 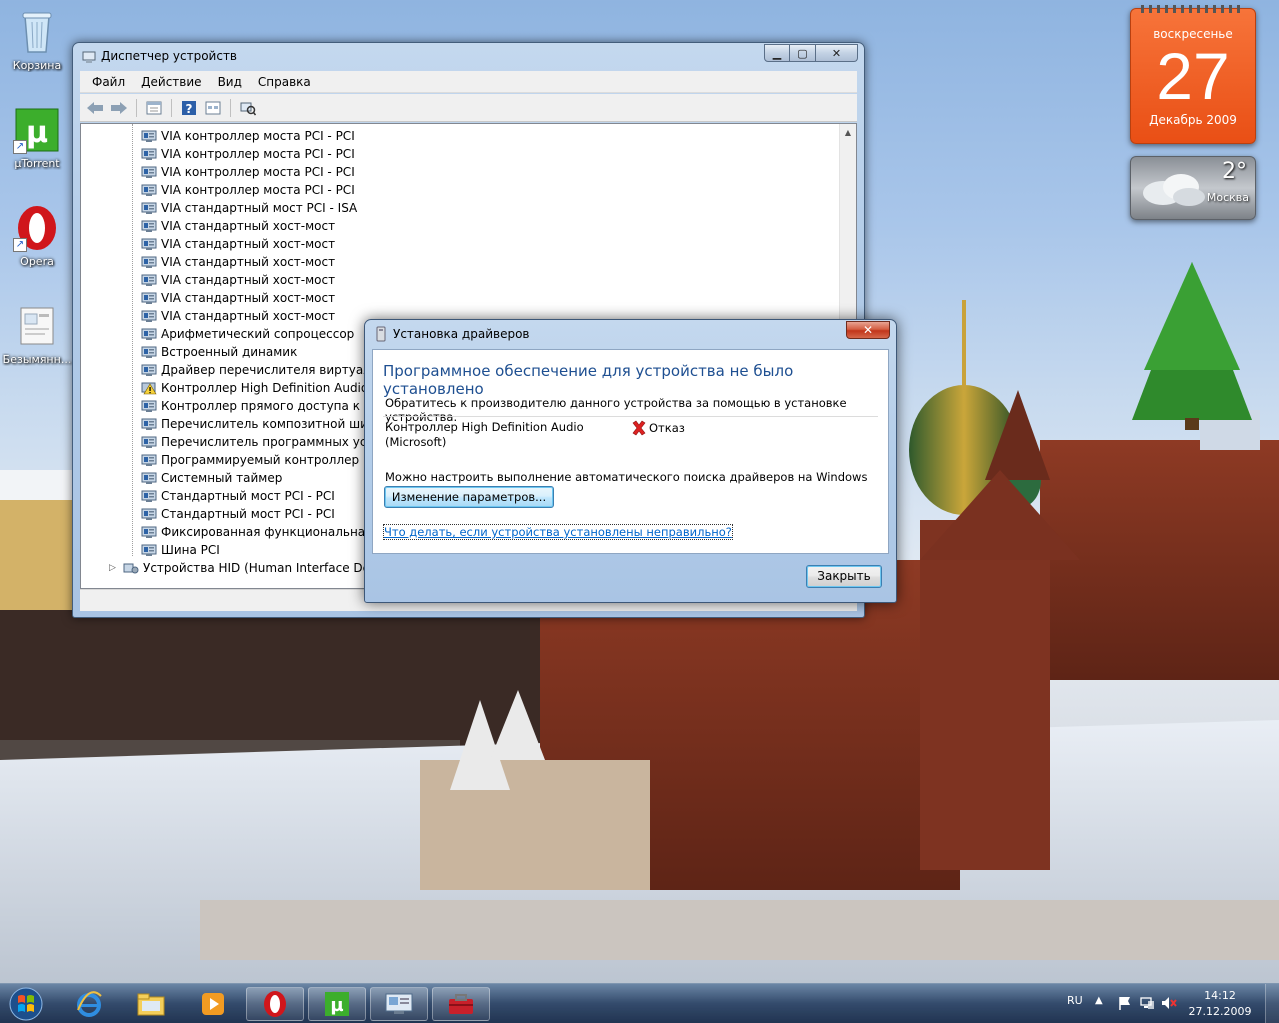 I want to click on device-tree-item-label: VIA стандартный хост-мост, so click(x=248, y=262).